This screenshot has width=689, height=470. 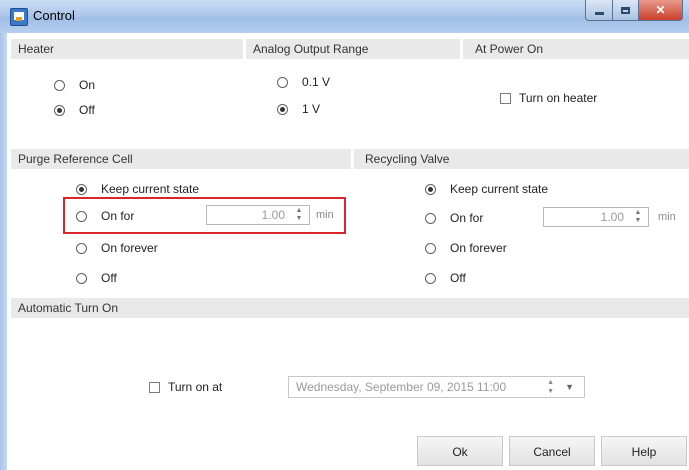 I want to click on heater-on-label: On, so click(x=87, y=85).